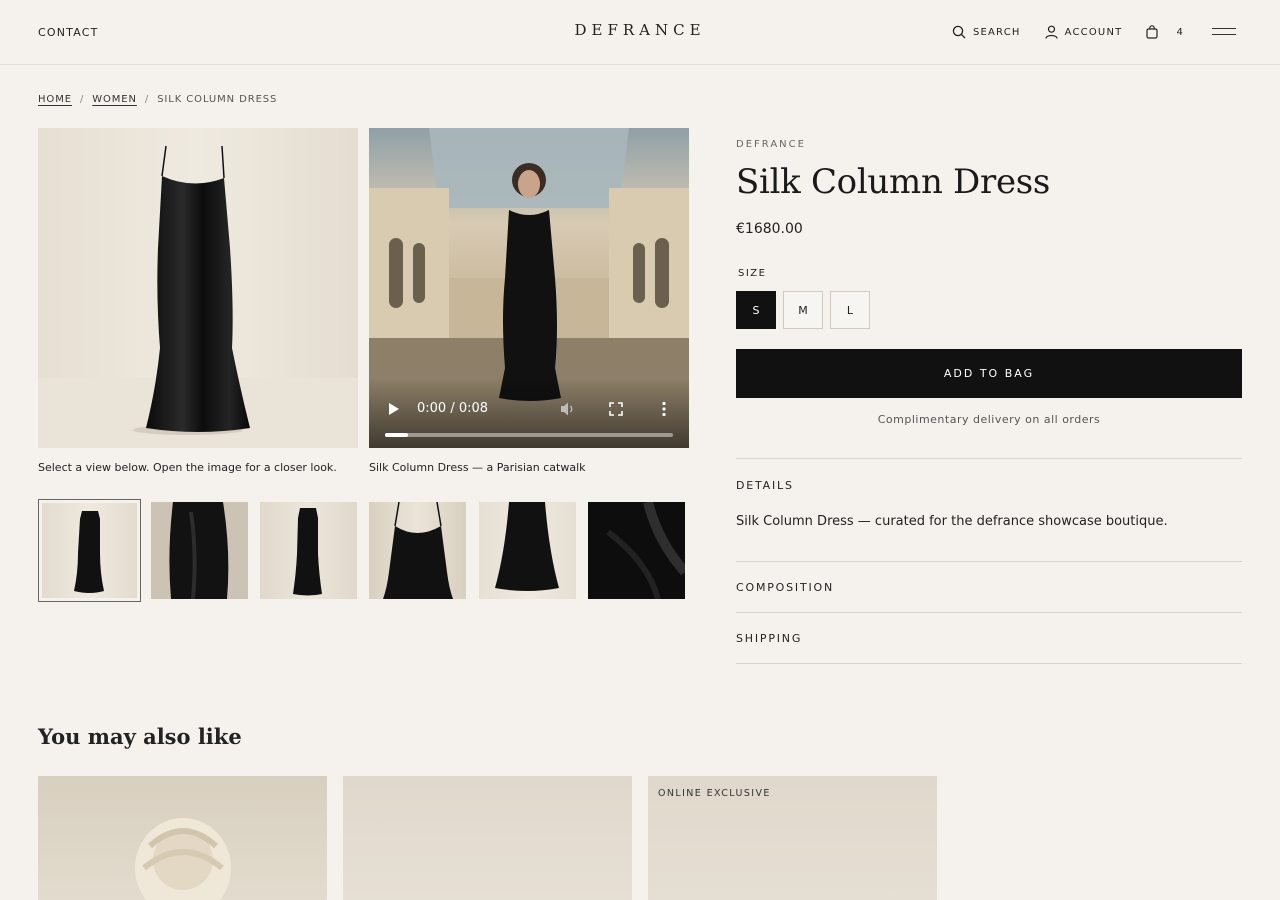 The width and height of the screenshot is (1280, 900). I want to click on online-exclusive-badge: ONLINE EXCLUSIVE, so click(714, 793).